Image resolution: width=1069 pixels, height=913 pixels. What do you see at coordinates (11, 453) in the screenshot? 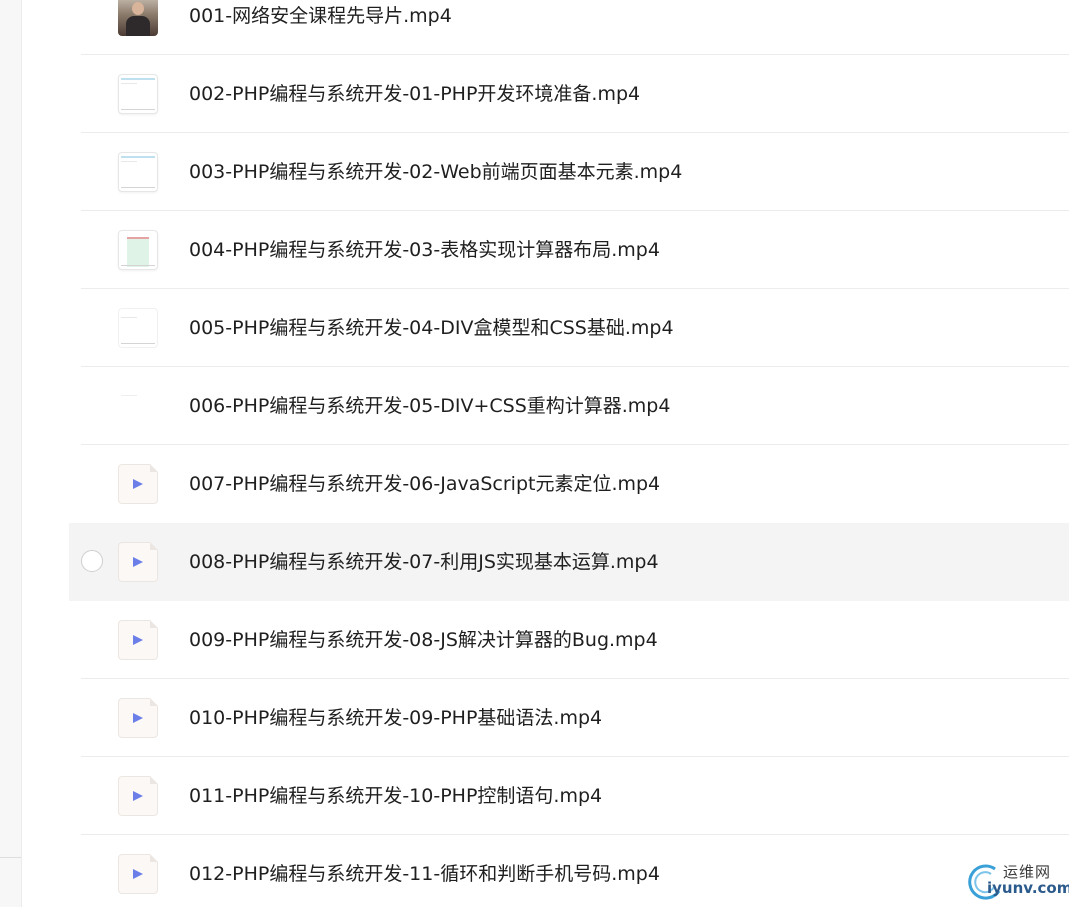
I see `left-sidebar` at bounding box center [11, 453].